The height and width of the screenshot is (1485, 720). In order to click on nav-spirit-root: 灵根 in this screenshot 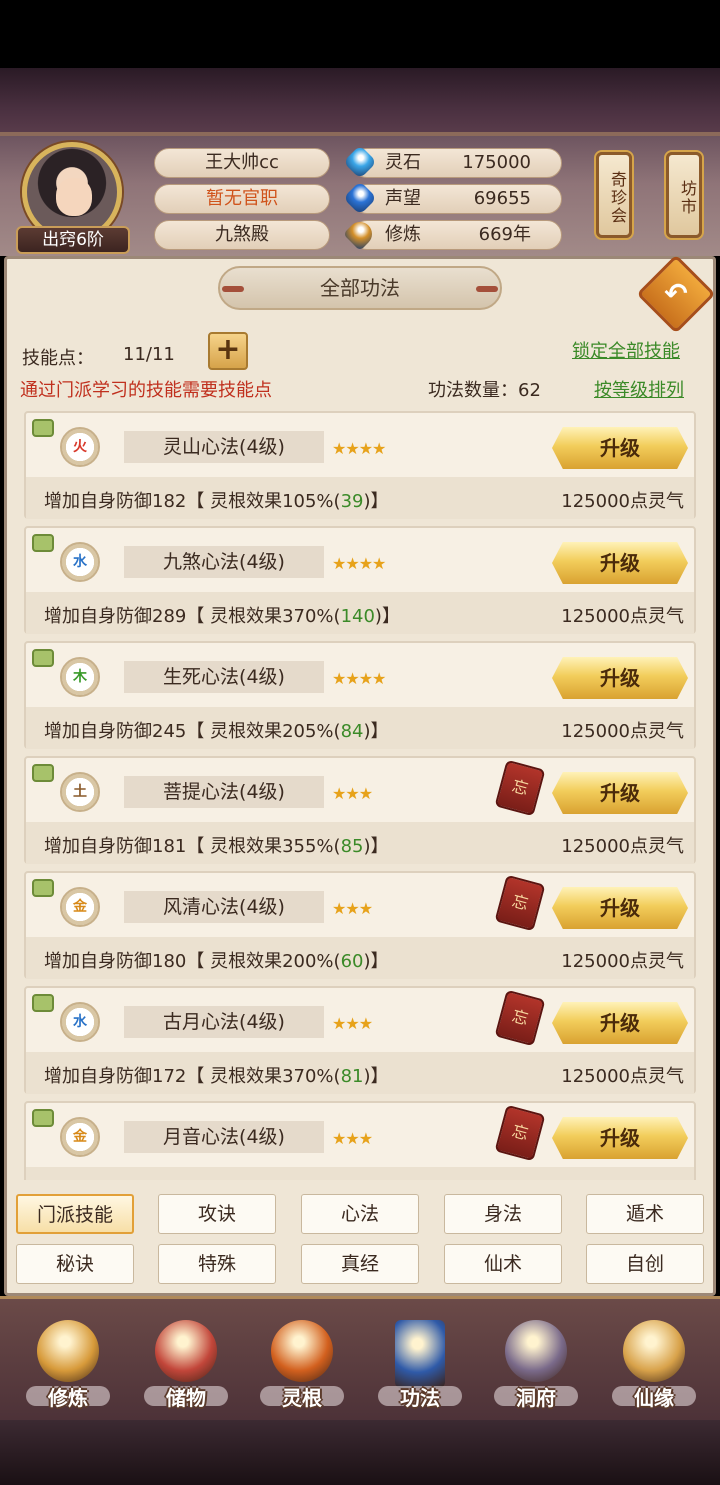, I will do `click(302, 1360)`.